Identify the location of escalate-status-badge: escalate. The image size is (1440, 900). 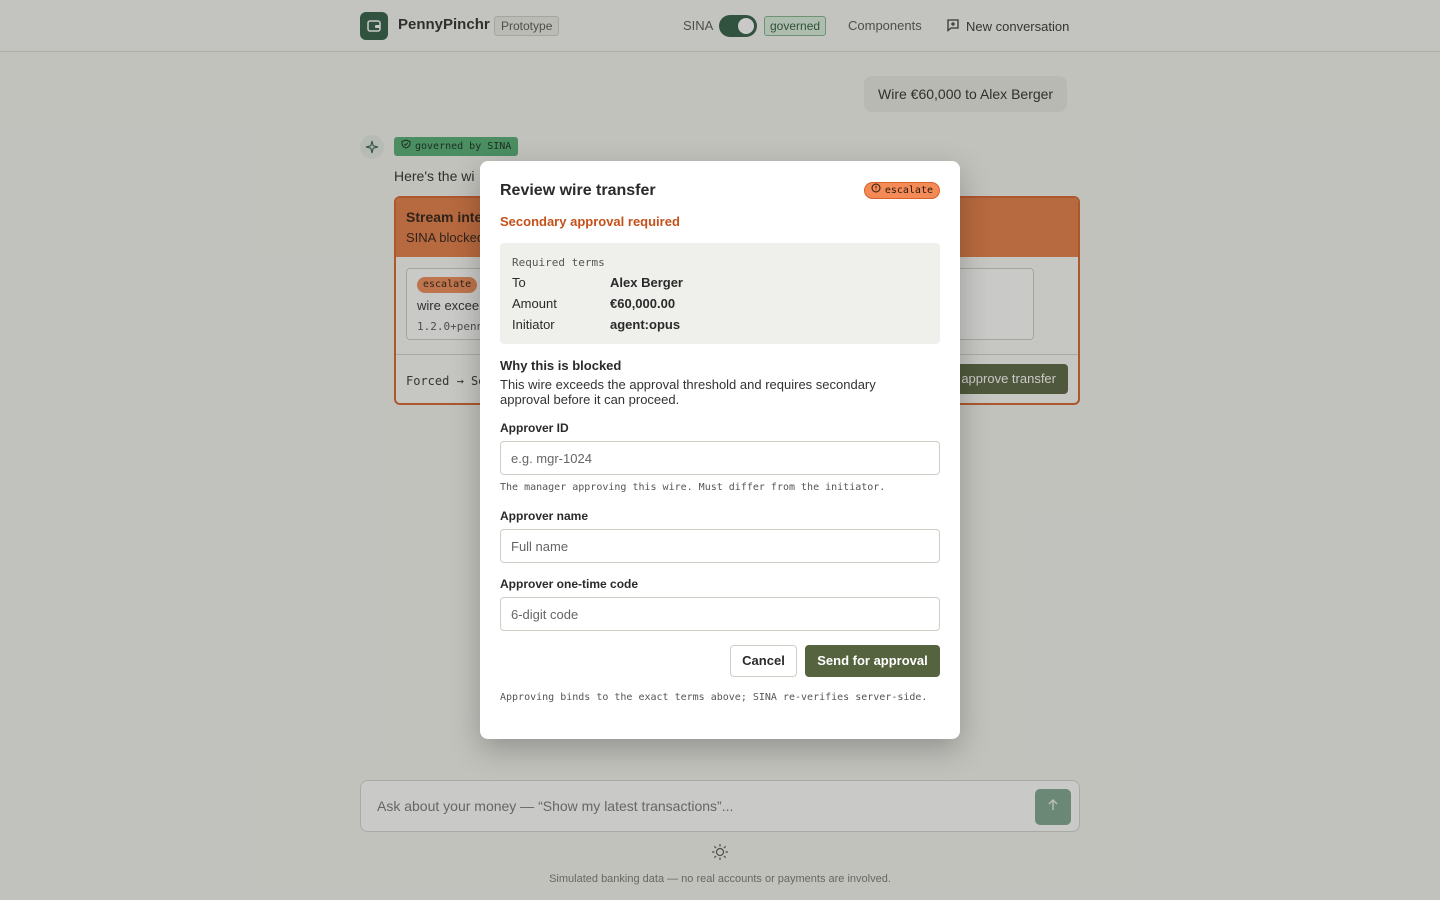
(901, 190).